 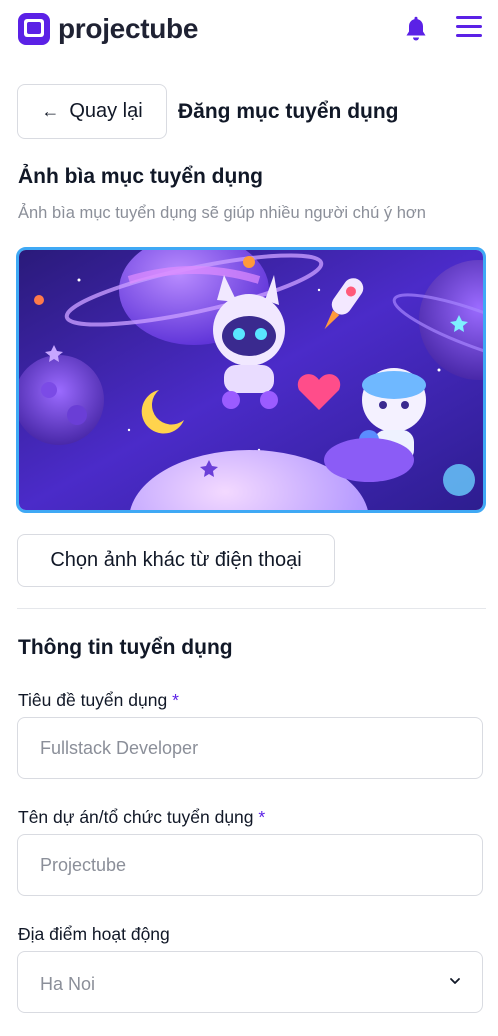 I want to click on job-title-input, so click(x=250, y=748).